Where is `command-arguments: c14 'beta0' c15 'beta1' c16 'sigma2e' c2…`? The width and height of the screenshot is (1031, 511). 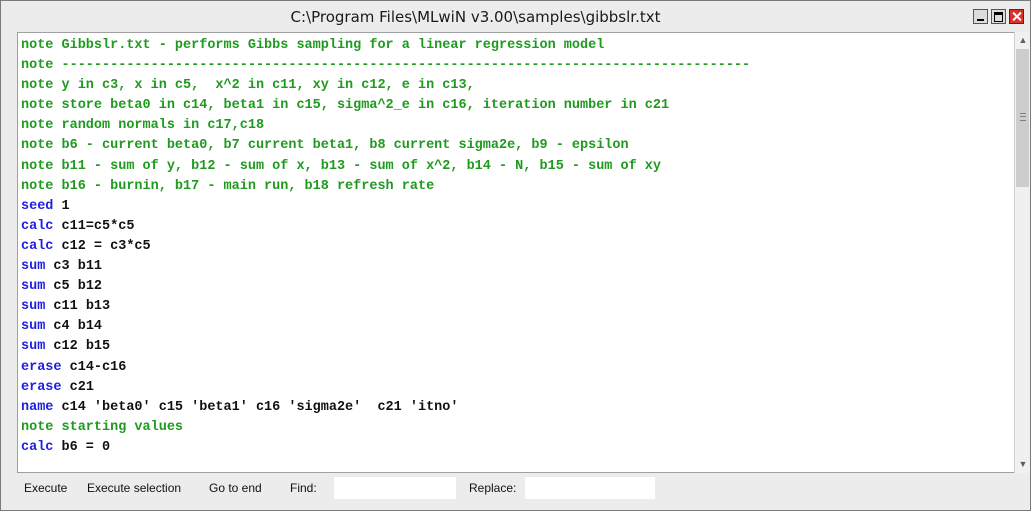
command-arguments: c14 'beta0' c15 'beta1' c16 'sigma2e' c2… is located at coordinates (256, 407).